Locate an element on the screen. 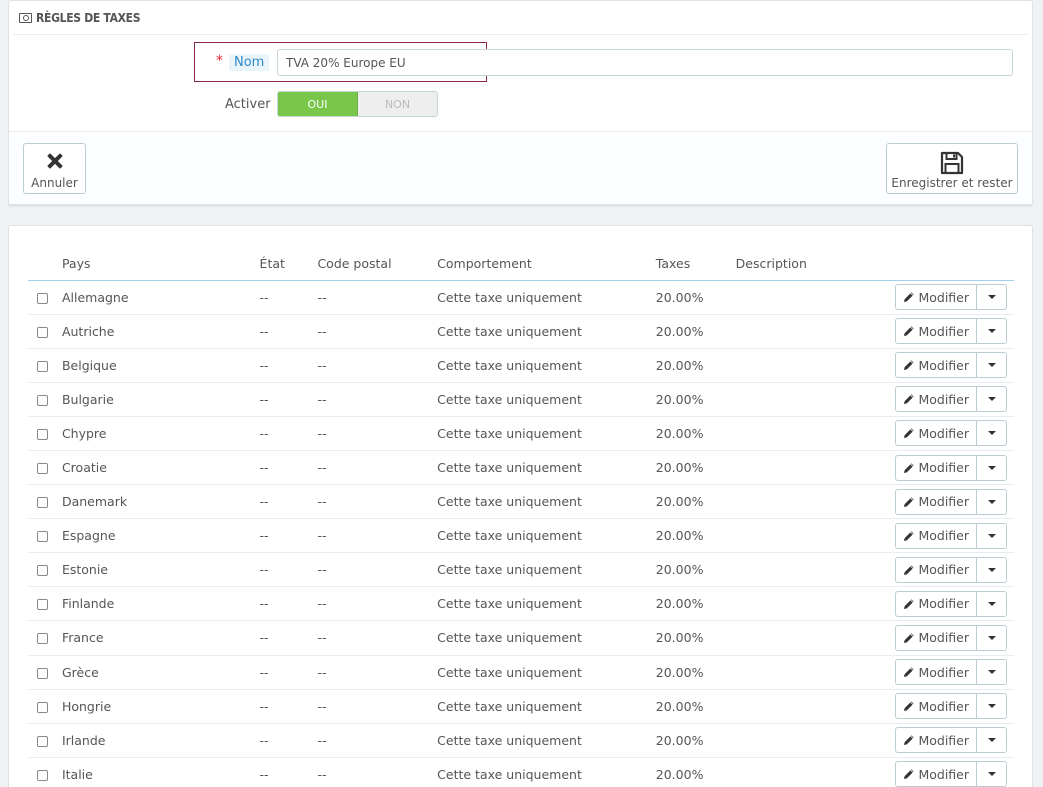 This screenshot has width=1043, height=787. column-header-actions is located at coordinates (954, 266).